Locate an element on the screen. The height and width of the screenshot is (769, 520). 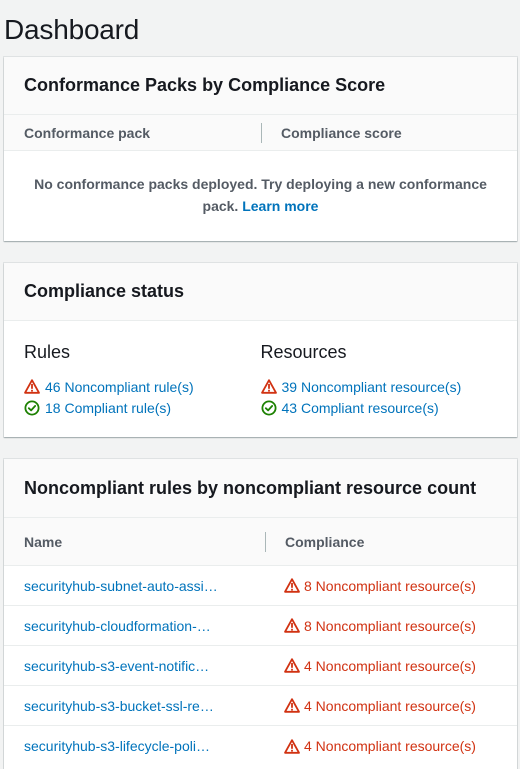
page-title: Dashboard is located at coordinates (72, 29).